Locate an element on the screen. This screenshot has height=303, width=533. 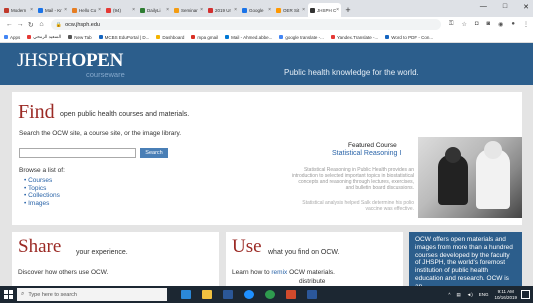
bookmark-item: السعيد الرمحي is located at coordinates (44, 37).